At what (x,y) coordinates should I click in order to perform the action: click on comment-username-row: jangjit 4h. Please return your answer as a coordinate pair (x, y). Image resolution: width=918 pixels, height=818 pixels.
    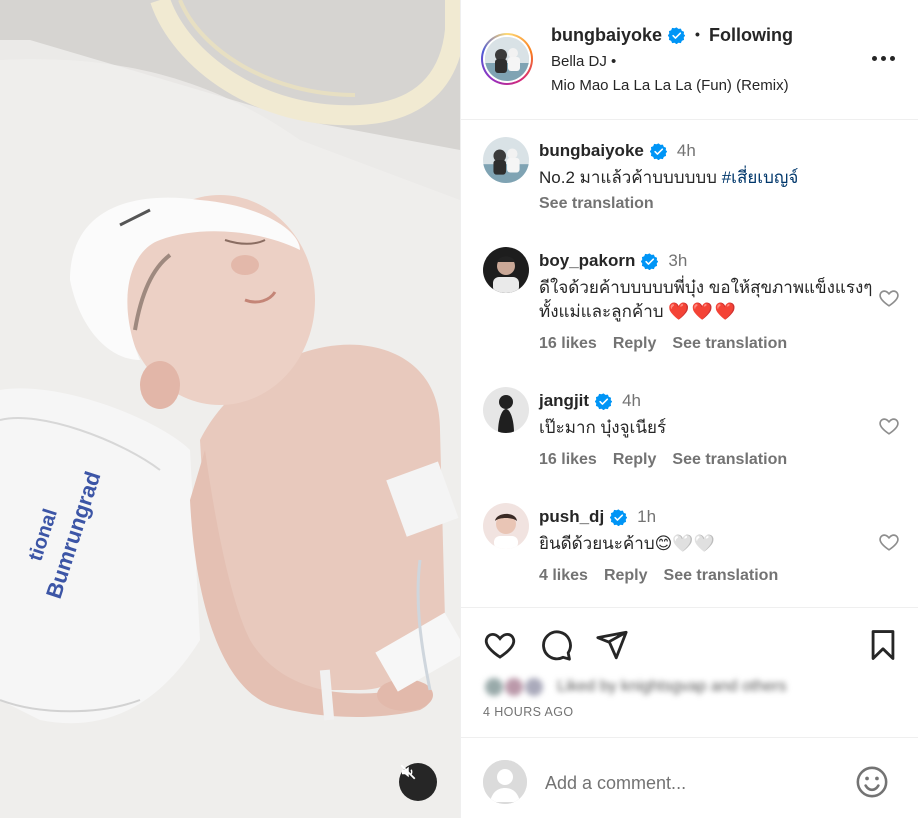
    Looking at the image, I should click on (590, 401).